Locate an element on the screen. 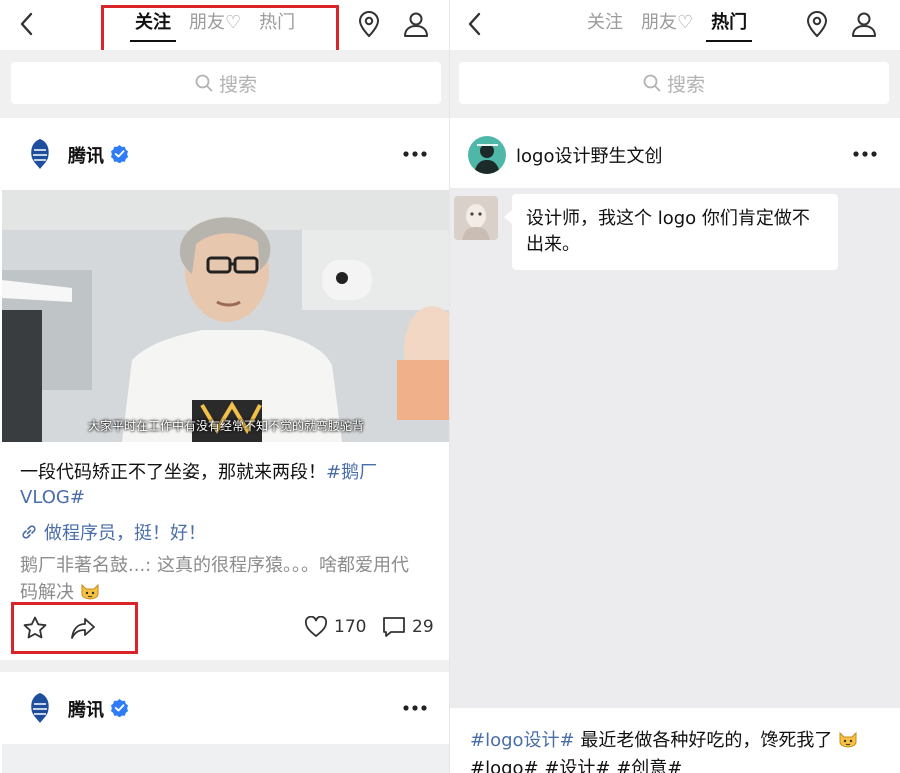 This screenshot has height=773, width=900. post-link: 做程序员，挺！好！ is located at coordinates (113, 532).